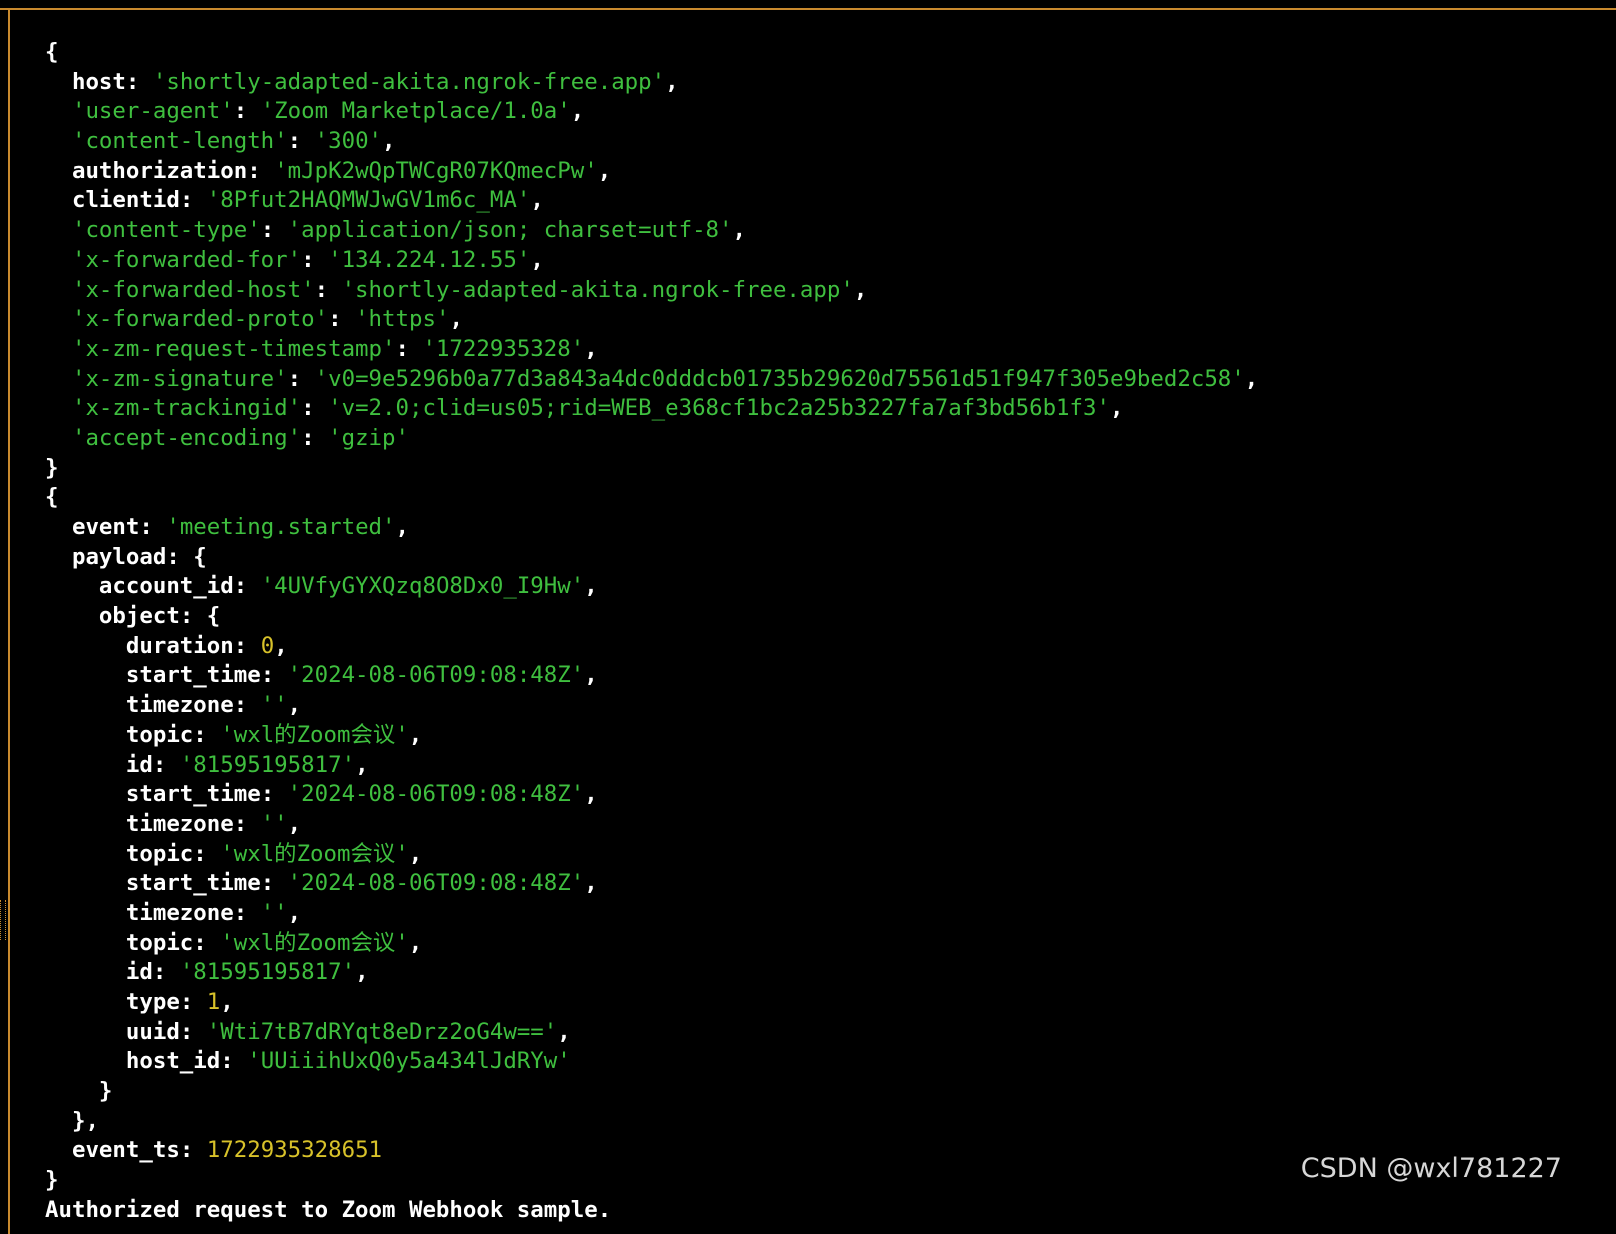 The image size is (1616, 1234). Describe the element at coordinates (3, 920) in the screenshot. I see `window-edge-marker` at that location.